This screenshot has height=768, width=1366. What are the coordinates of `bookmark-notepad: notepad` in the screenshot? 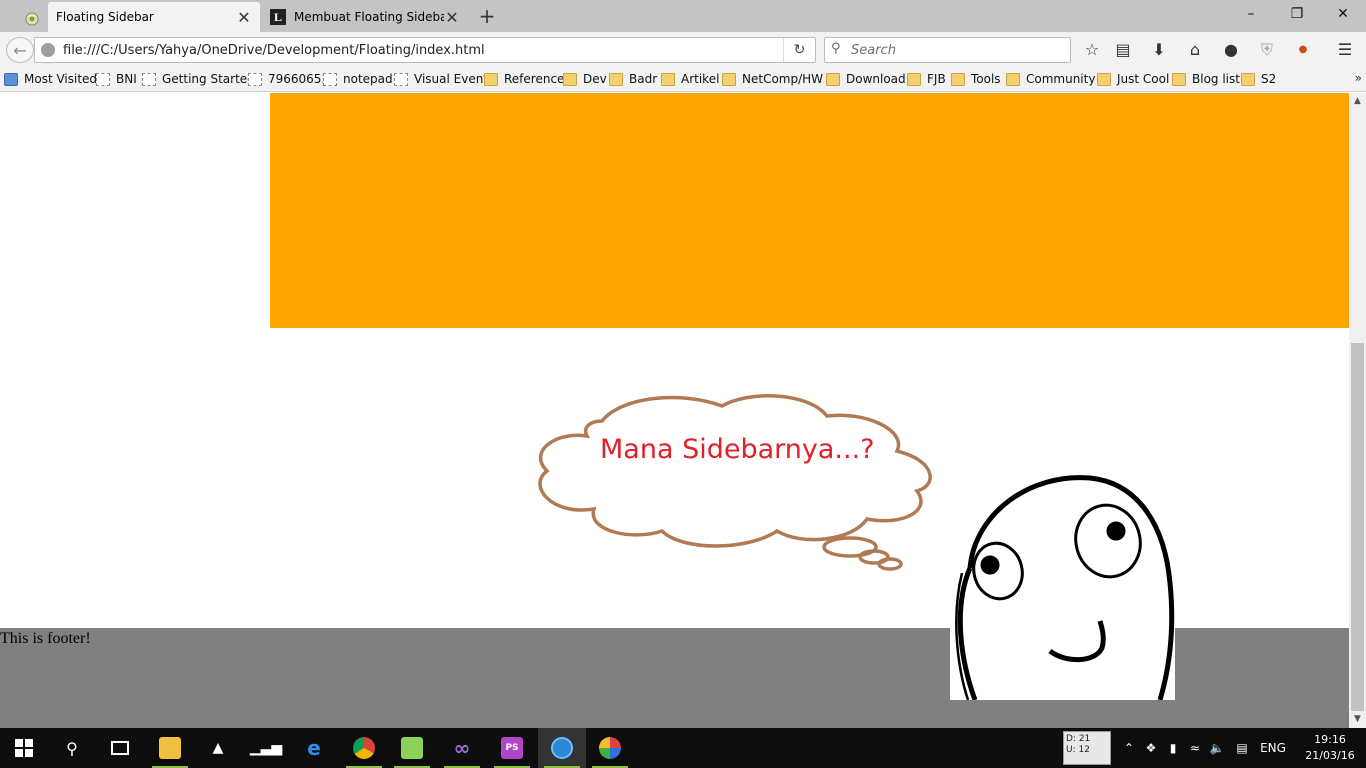 It's located at (358, 79).